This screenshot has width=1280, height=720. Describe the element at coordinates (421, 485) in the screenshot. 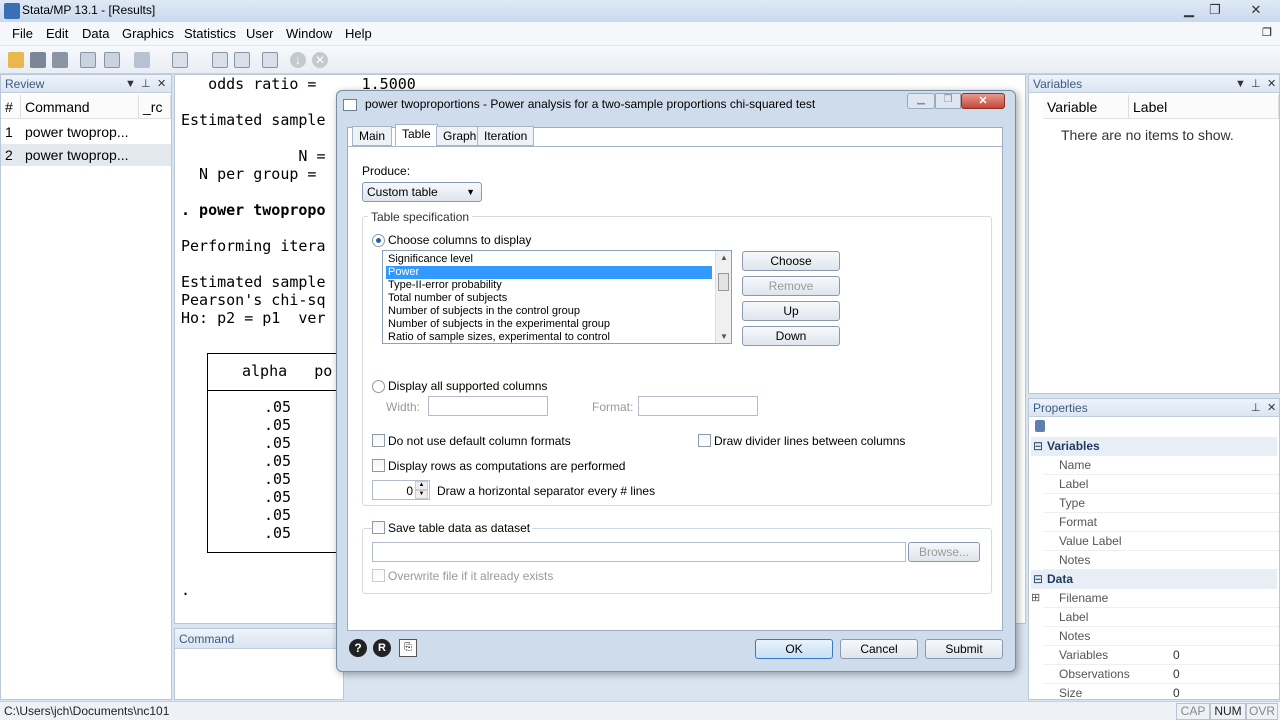

I see `spin-up-icon: ▲` at that location.